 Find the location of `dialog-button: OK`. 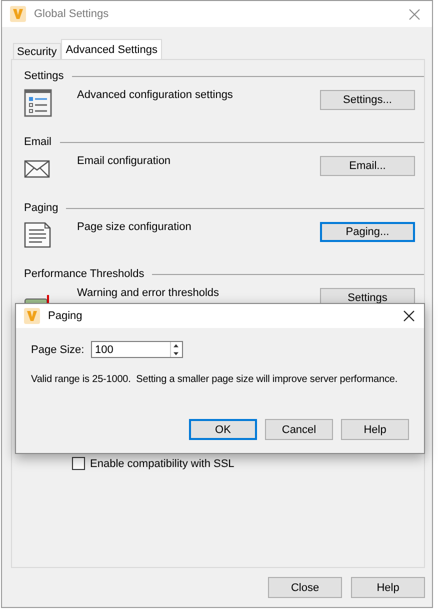

dialog-button: OK is located at coordinates (223, 429).